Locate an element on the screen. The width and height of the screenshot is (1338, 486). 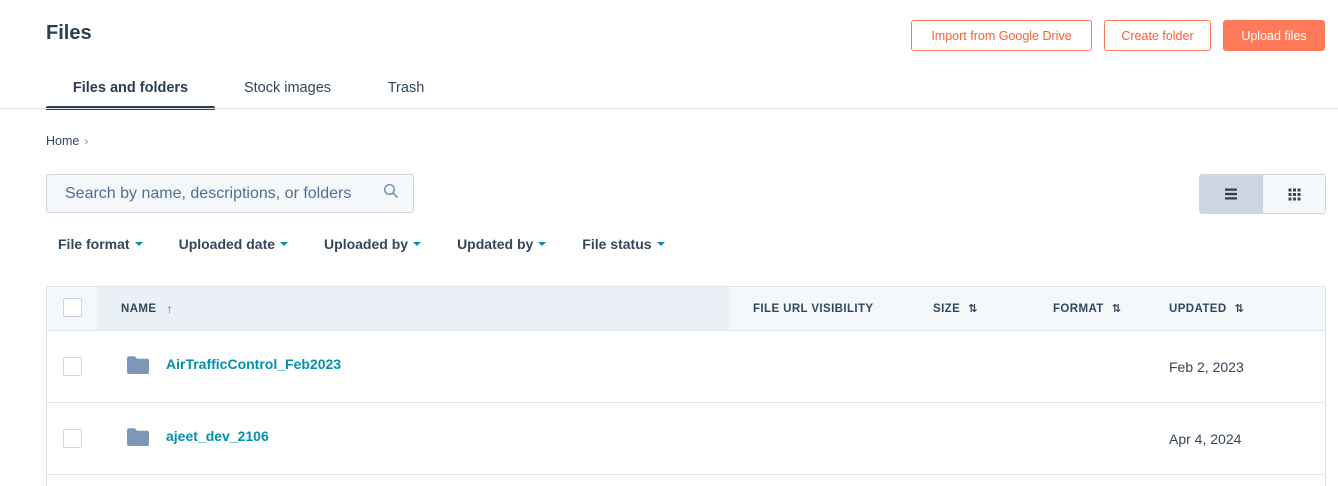
list-view-button is located at coordinates (1231, 194).